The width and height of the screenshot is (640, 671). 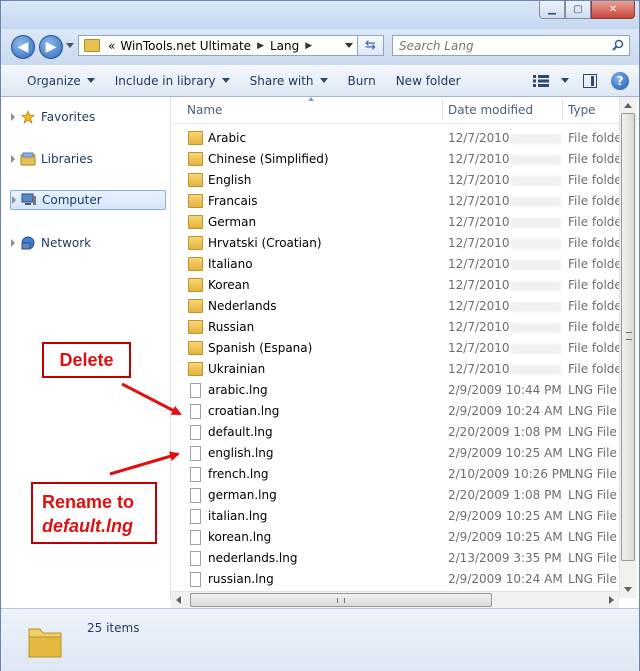 What do you see at coordinates (395, 516) in the screenshot?
I see `file-row: italian.lng 2/9/2009 10:25 AM LNG File` at bounding box center [395, 516].